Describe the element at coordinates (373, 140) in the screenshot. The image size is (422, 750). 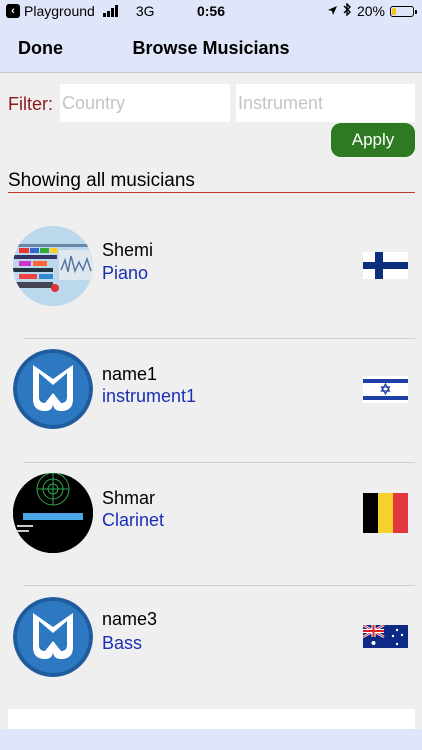
I see `apply-button: Apply` at that location.